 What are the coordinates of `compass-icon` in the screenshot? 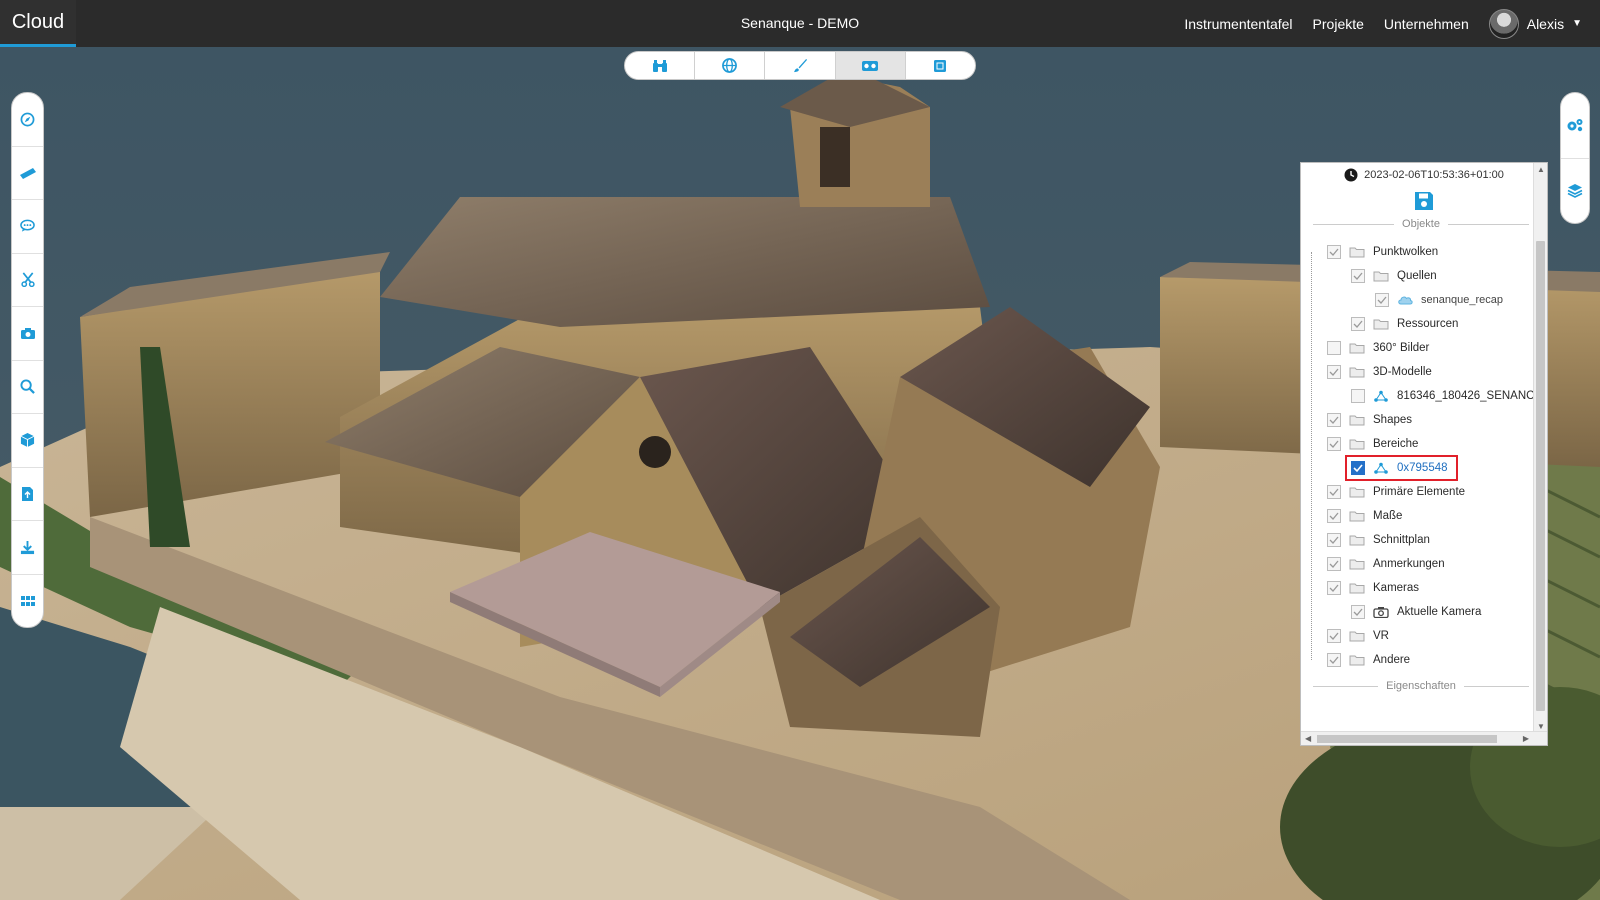 It's located at (27, 119).